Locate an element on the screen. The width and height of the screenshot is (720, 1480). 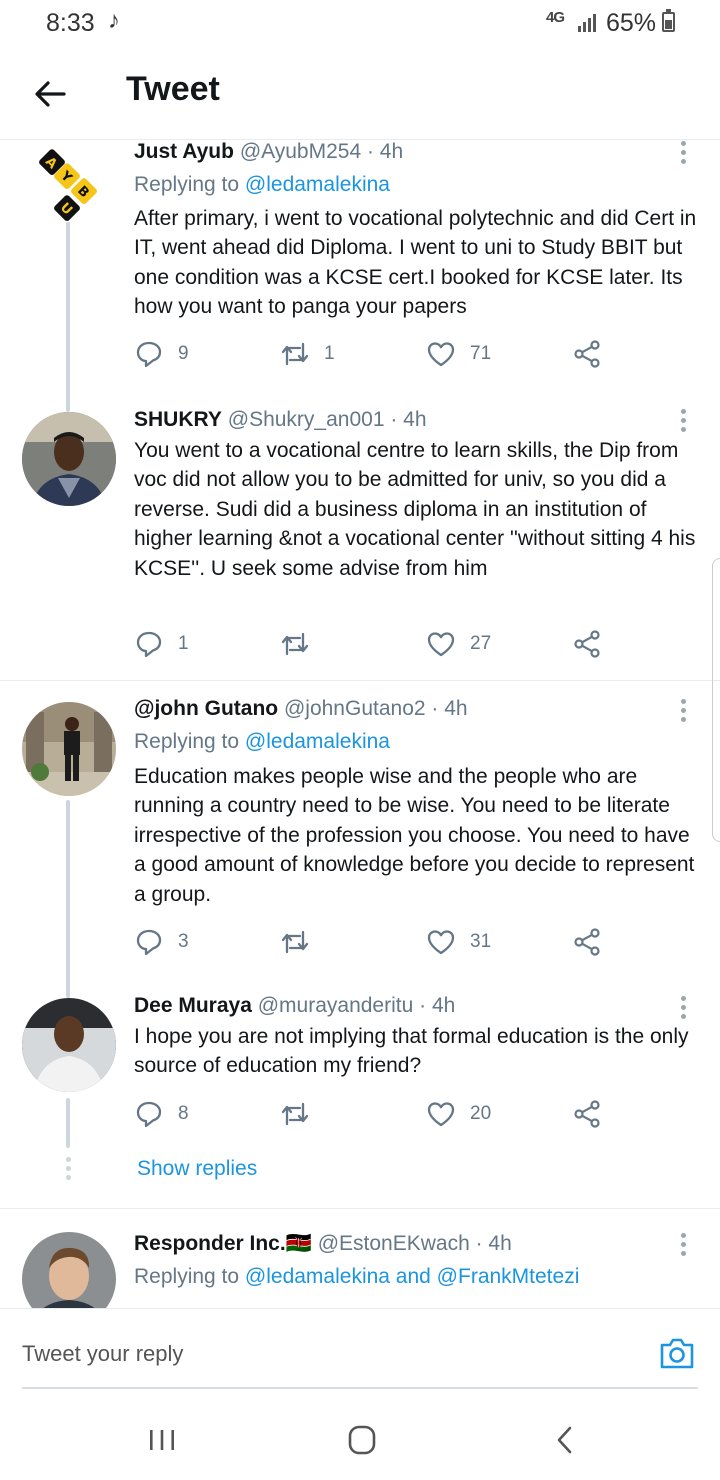
reply-count: 3 is located at coordinates (183, 941).